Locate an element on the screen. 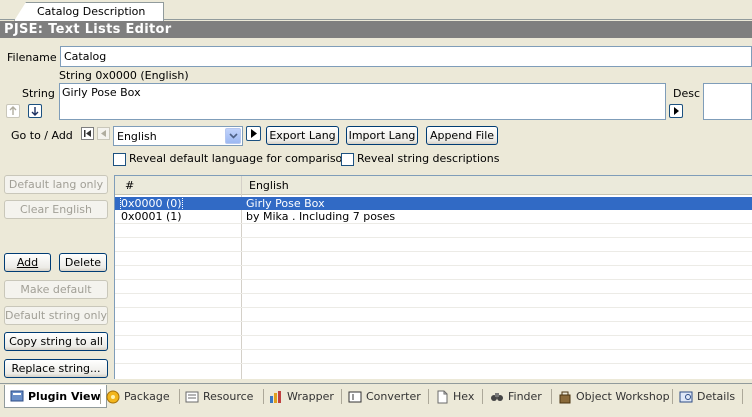 The image size is (752, 417). move-down-button is located at coordinates (35, 111).